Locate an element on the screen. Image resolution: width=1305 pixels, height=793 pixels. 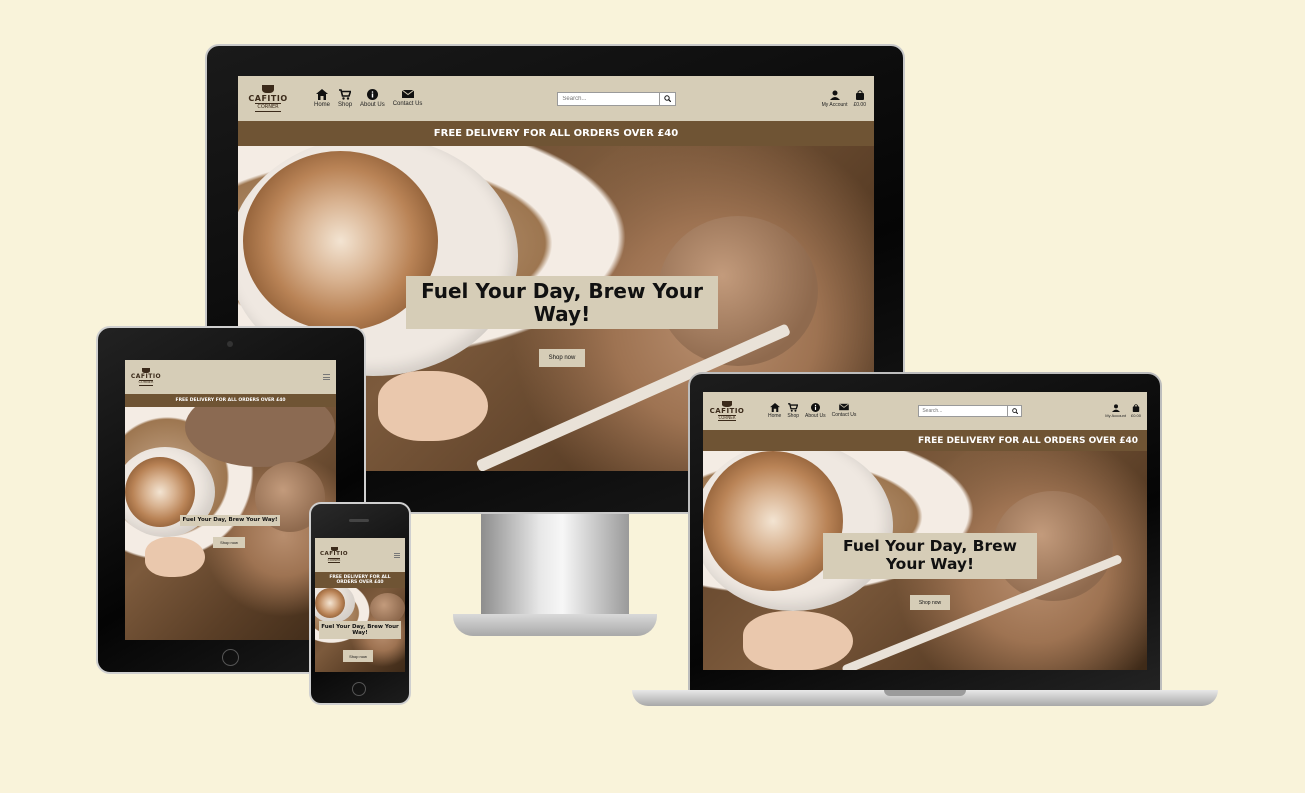
laptop-logo: CAFITIO CORNER is located at coordinates (727, 411).